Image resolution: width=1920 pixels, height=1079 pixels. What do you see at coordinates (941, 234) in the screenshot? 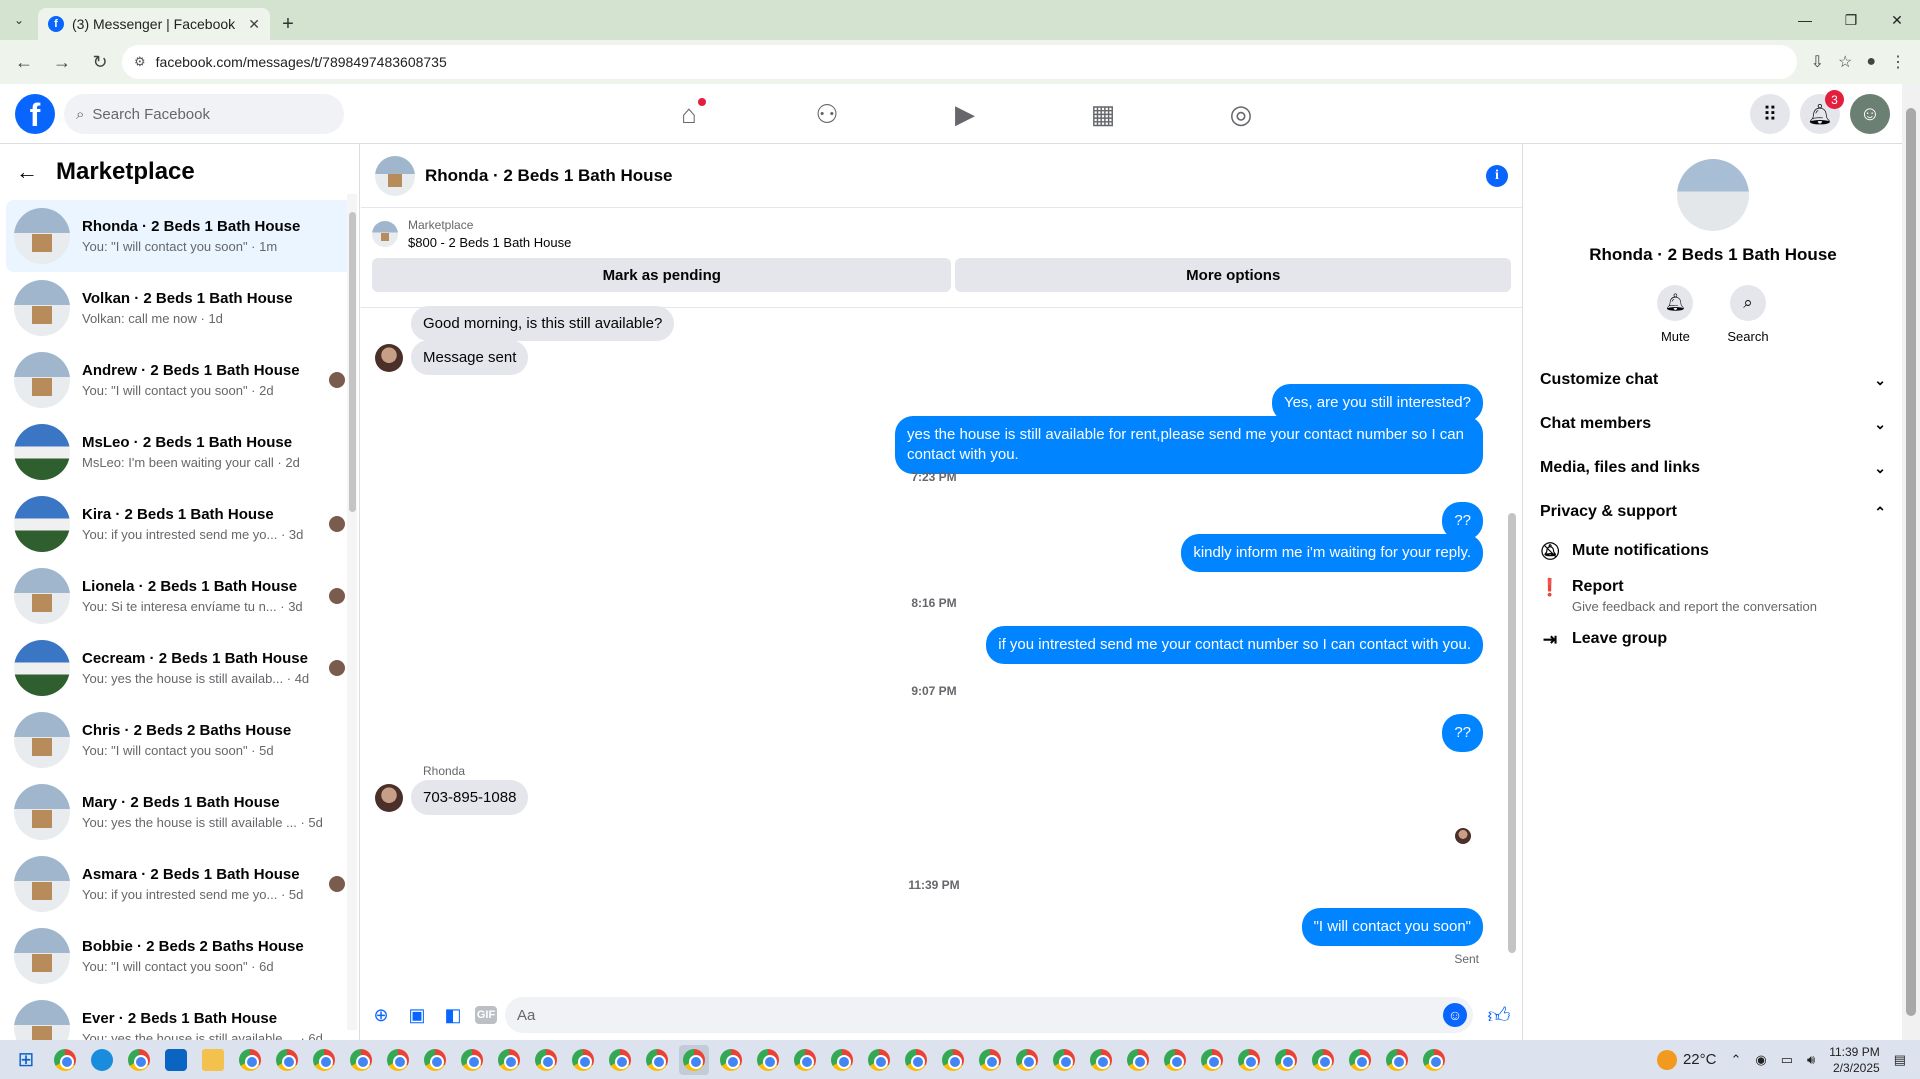
I see `listing-summary: Marketplace $800 - 2 Beds 1 Bath House` at bounding box center [941, 234].